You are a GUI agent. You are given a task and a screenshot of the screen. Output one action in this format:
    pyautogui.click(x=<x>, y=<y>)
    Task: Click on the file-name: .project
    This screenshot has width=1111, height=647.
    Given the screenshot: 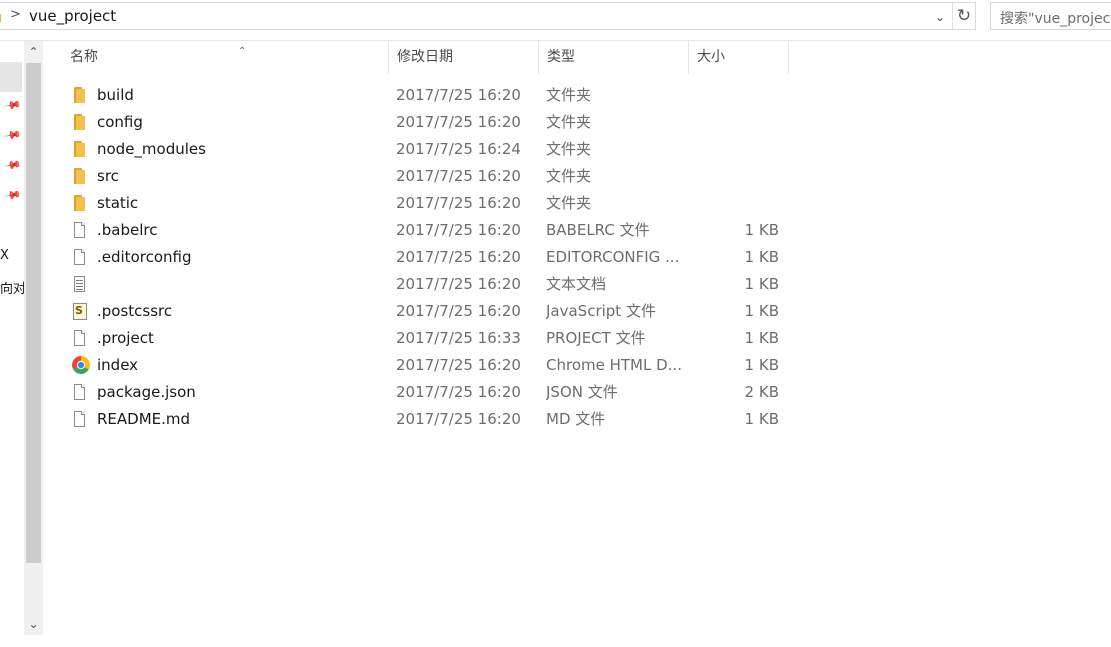 What is the action you would take?
    pyautogui.click(x=125, y=338)
    